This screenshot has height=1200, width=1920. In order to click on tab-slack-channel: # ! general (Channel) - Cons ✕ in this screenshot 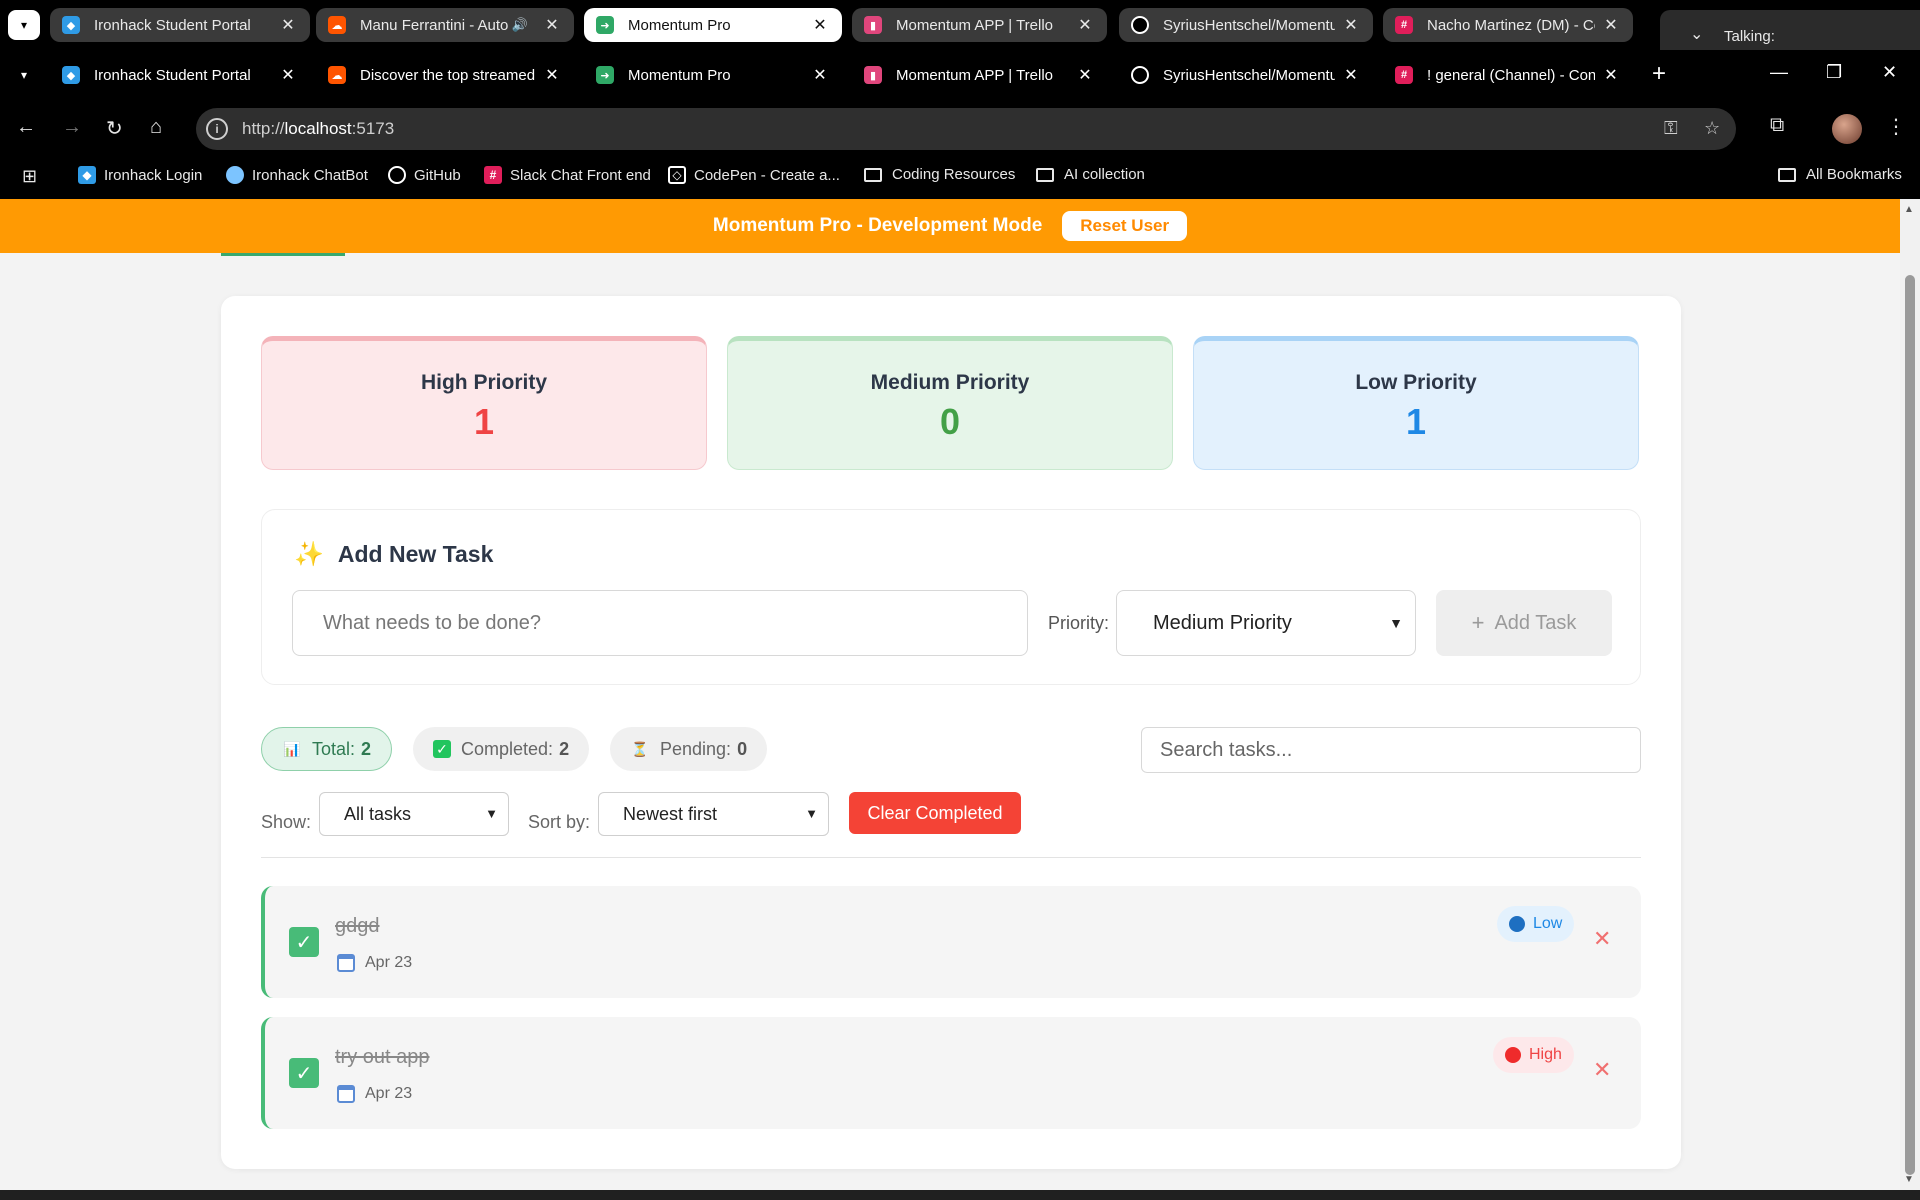, I will do `click(1508, 75)`.